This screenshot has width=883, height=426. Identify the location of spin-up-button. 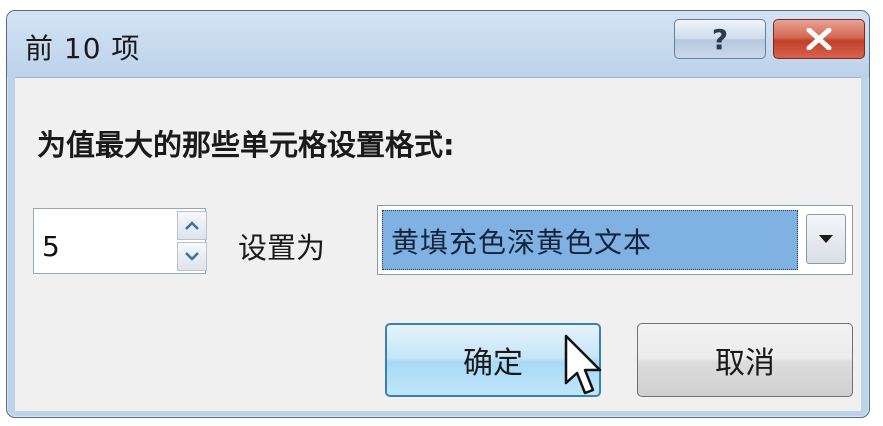
(192, 225).